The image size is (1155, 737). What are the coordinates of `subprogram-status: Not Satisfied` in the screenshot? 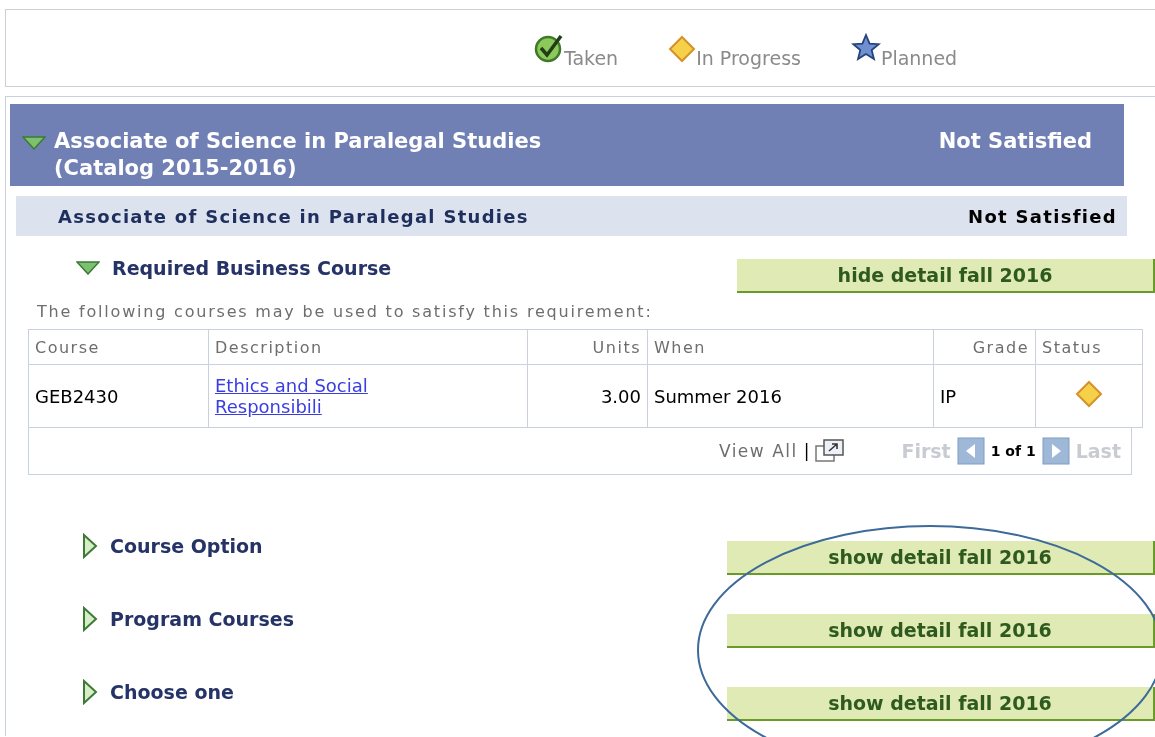 It's located at (1042, 216).